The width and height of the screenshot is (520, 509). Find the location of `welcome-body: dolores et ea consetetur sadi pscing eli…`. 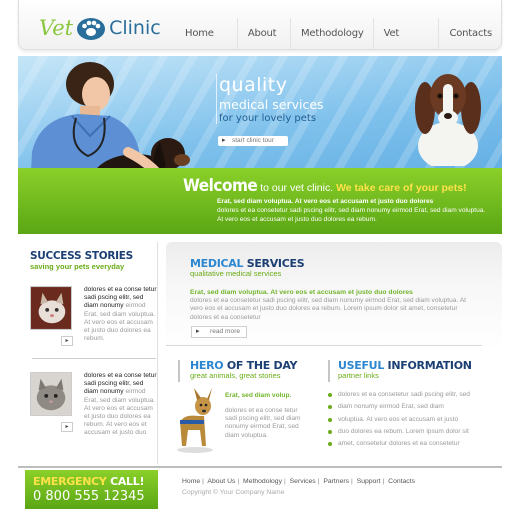

welcome-body: dolores et ea consetetur sadi pscing eli… is located at coordinates (351, 215).